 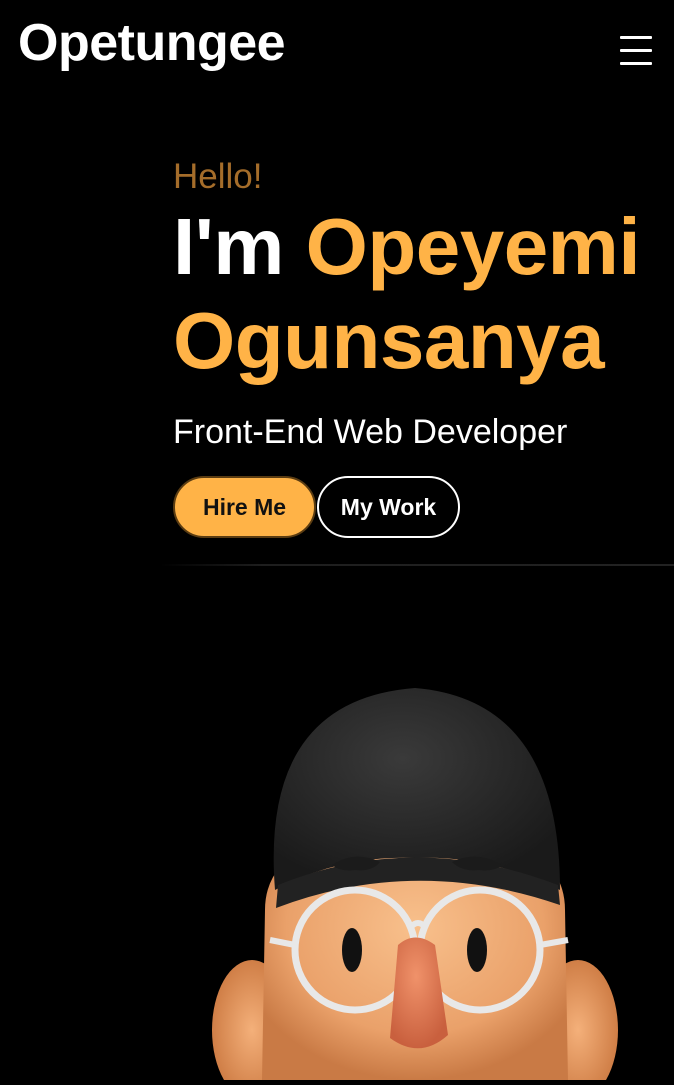 What do you see at coordinates (239, 246) in the screenshot?
I see `intro-text: I'm` at bounding box center [239, 246].